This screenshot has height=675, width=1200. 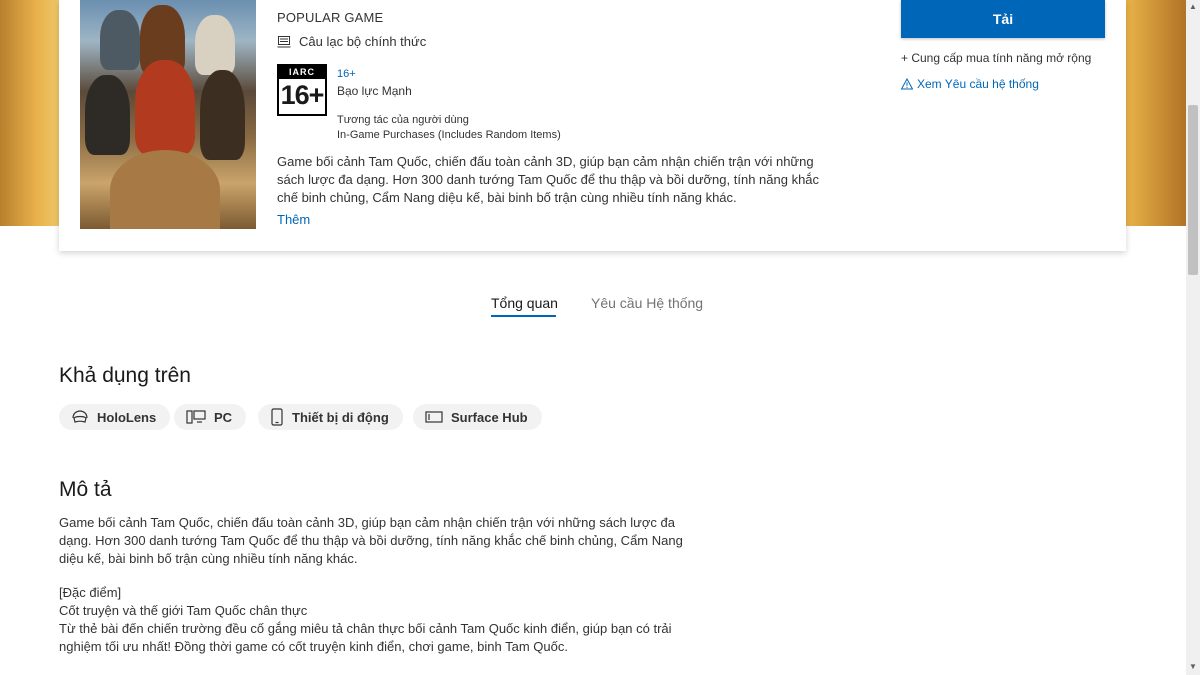 I want to click on in-app-purchases-note: + Cung cấp mua tính năng mở rộng, so click(x=996, y=58).